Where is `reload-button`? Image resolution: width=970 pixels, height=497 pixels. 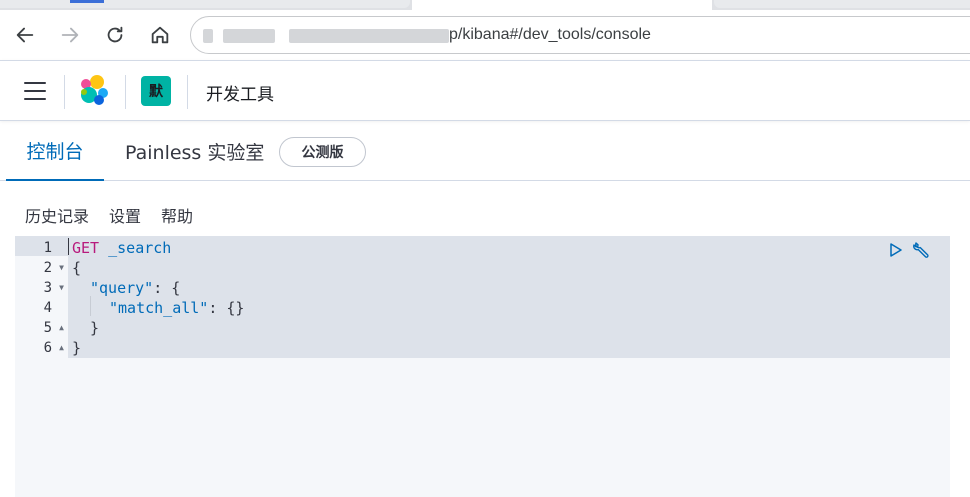 reload-button is located at coordinates (115, 35).